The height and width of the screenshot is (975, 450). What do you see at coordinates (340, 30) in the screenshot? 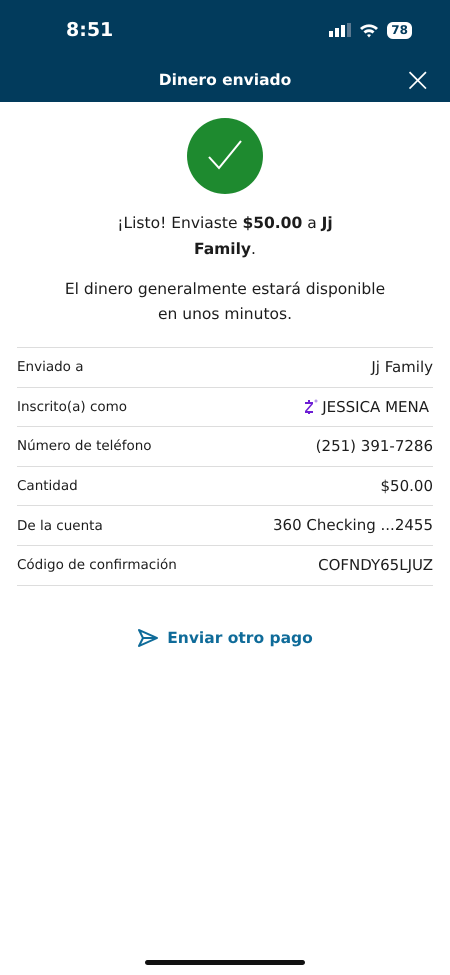
I see `signal-icon` at bounding box center [340, 30].